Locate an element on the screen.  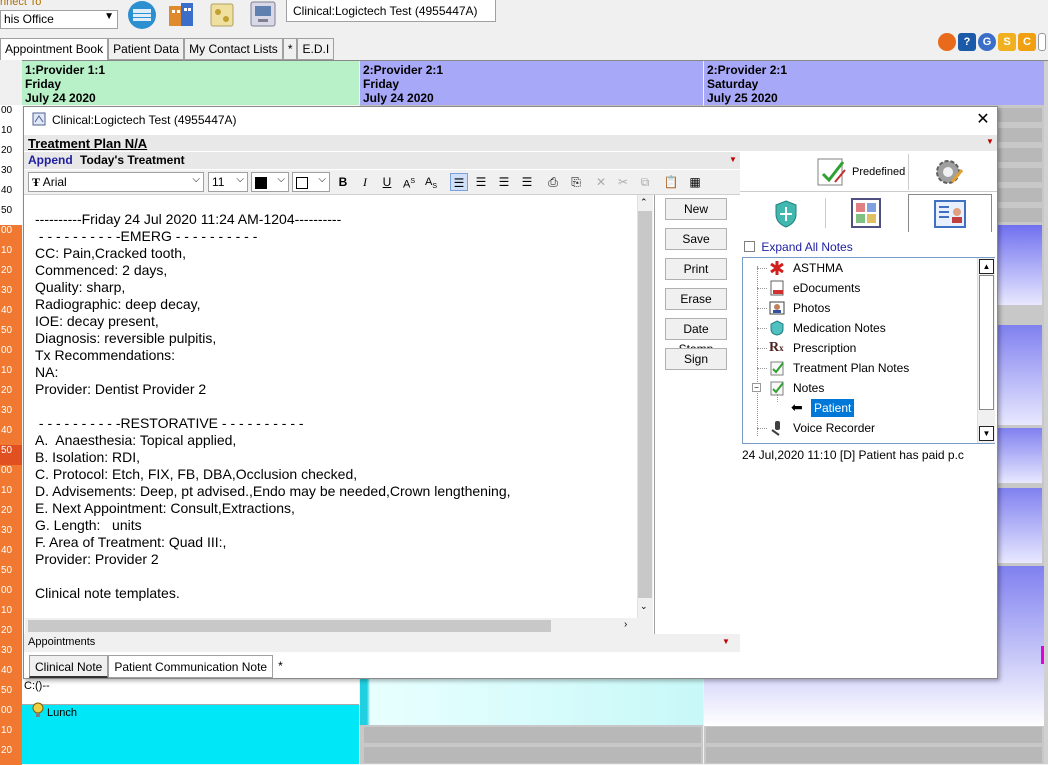
underline-icon: U is located at coordinates (387, 182).